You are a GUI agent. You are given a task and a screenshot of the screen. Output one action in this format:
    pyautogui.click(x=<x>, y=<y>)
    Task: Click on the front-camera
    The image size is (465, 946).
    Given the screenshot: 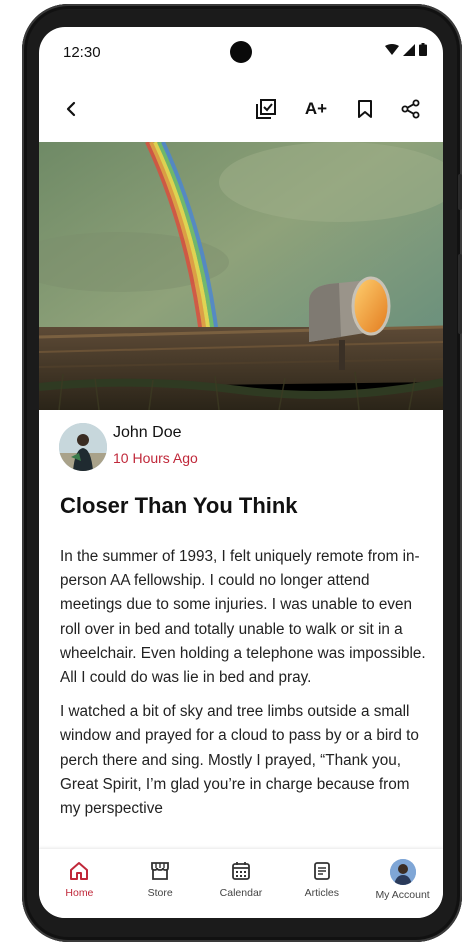 What is the action you would take?
    pyautogui.click(x=241, y=52)
    